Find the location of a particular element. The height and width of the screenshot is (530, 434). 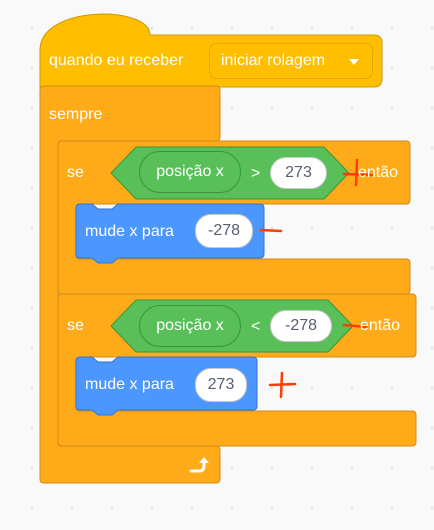

greater-than-operator: > is located at coordinates (256, 173).